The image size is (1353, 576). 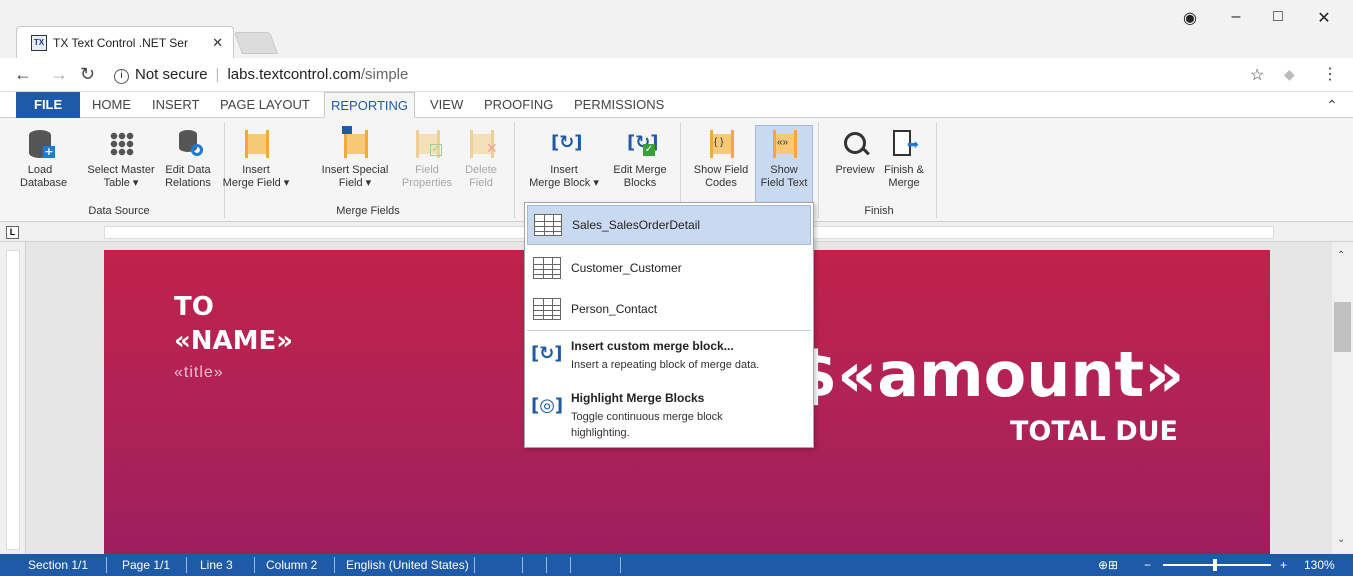 What do you see at coordinates (481, 143) in the screenshot?
I see `delete-field-icon: ✕` at bounding box center [481, 143].